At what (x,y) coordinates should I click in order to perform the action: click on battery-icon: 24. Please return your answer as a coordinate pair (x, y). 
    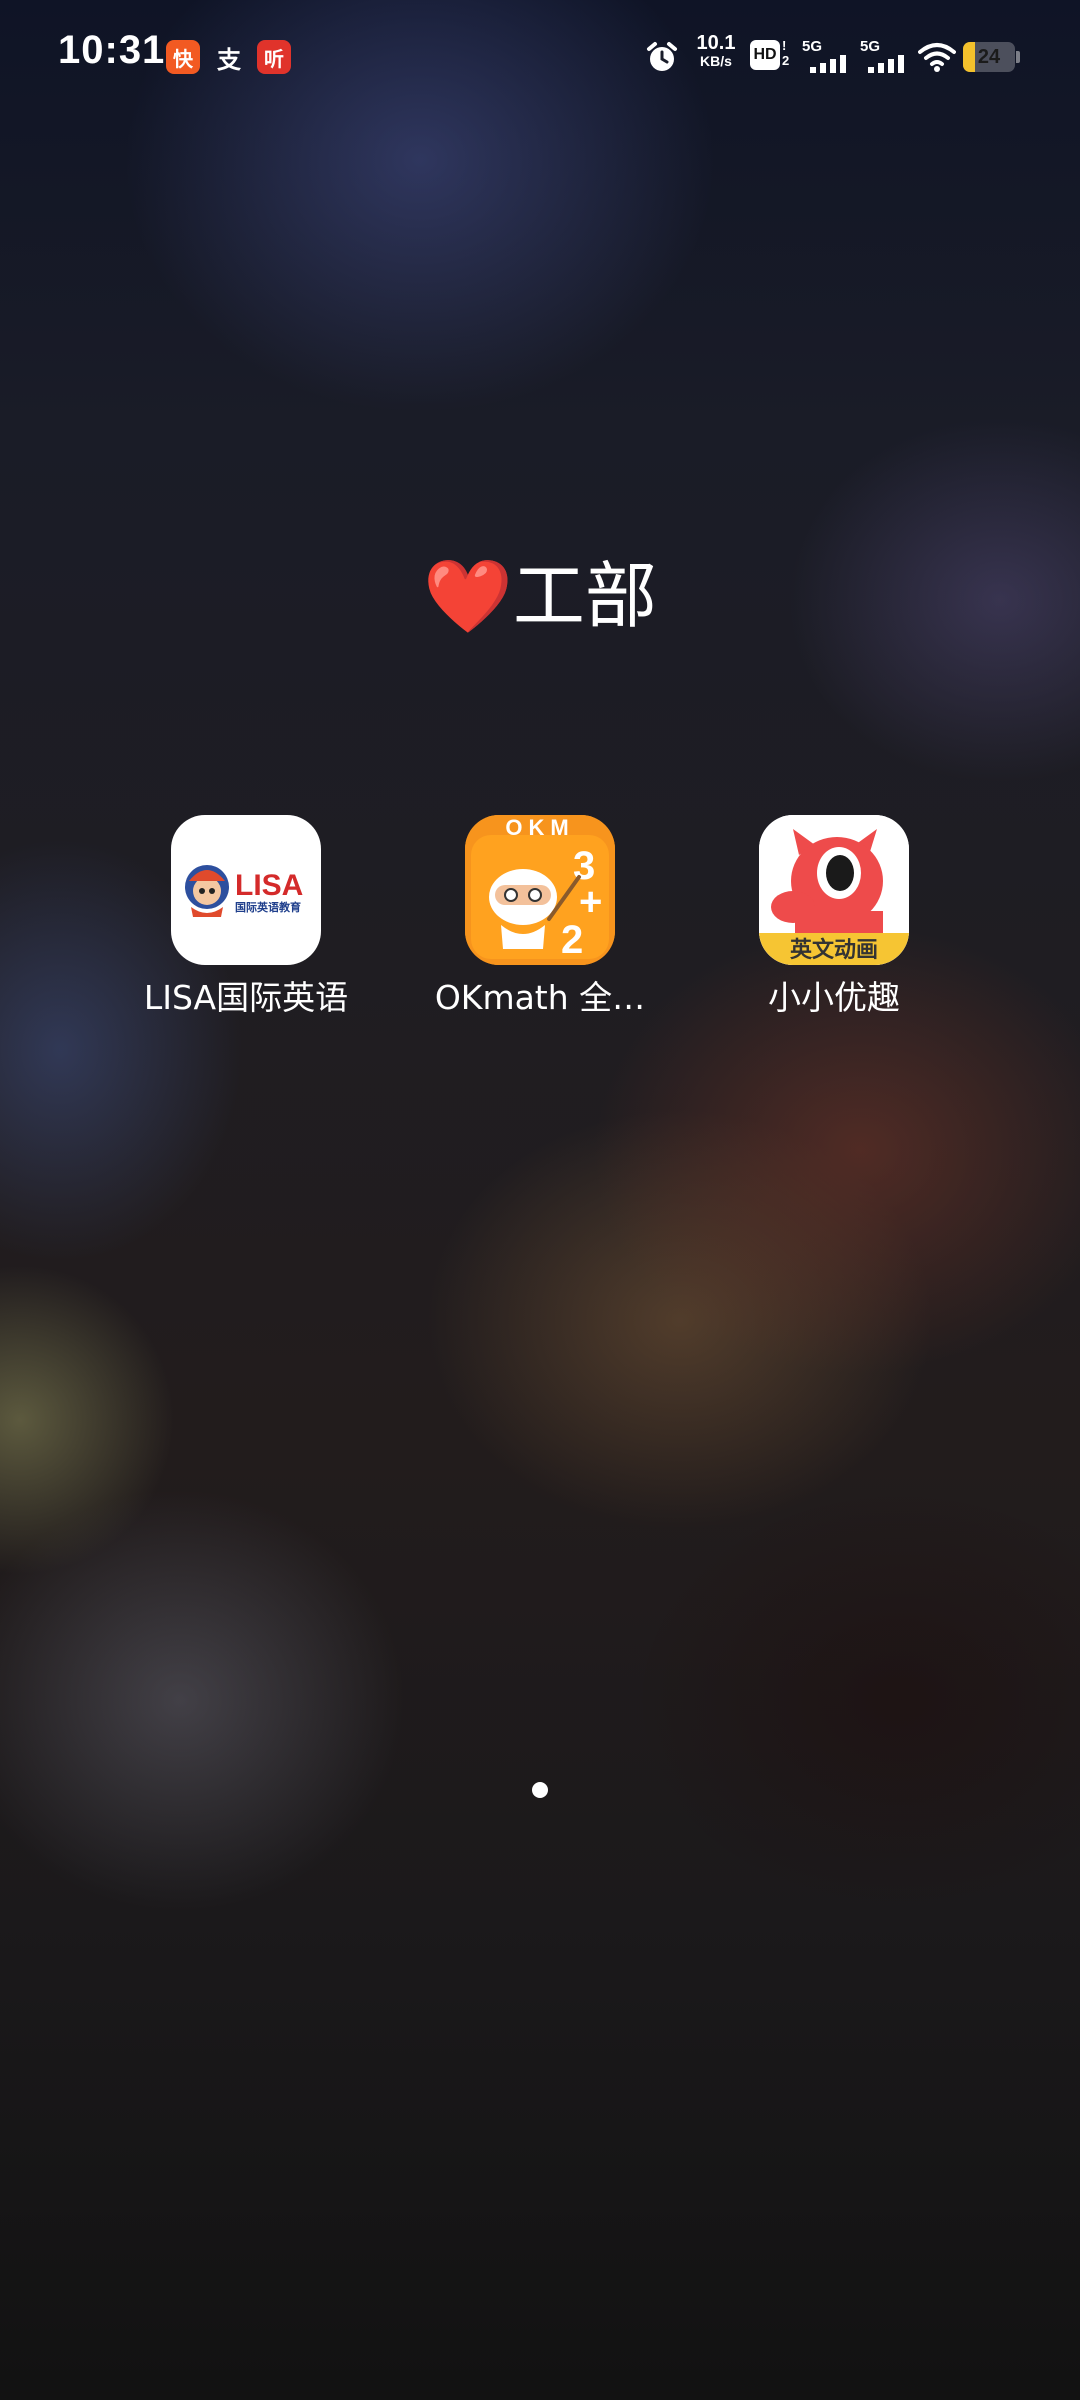
    Looking at the image, I should click on (989, 57).